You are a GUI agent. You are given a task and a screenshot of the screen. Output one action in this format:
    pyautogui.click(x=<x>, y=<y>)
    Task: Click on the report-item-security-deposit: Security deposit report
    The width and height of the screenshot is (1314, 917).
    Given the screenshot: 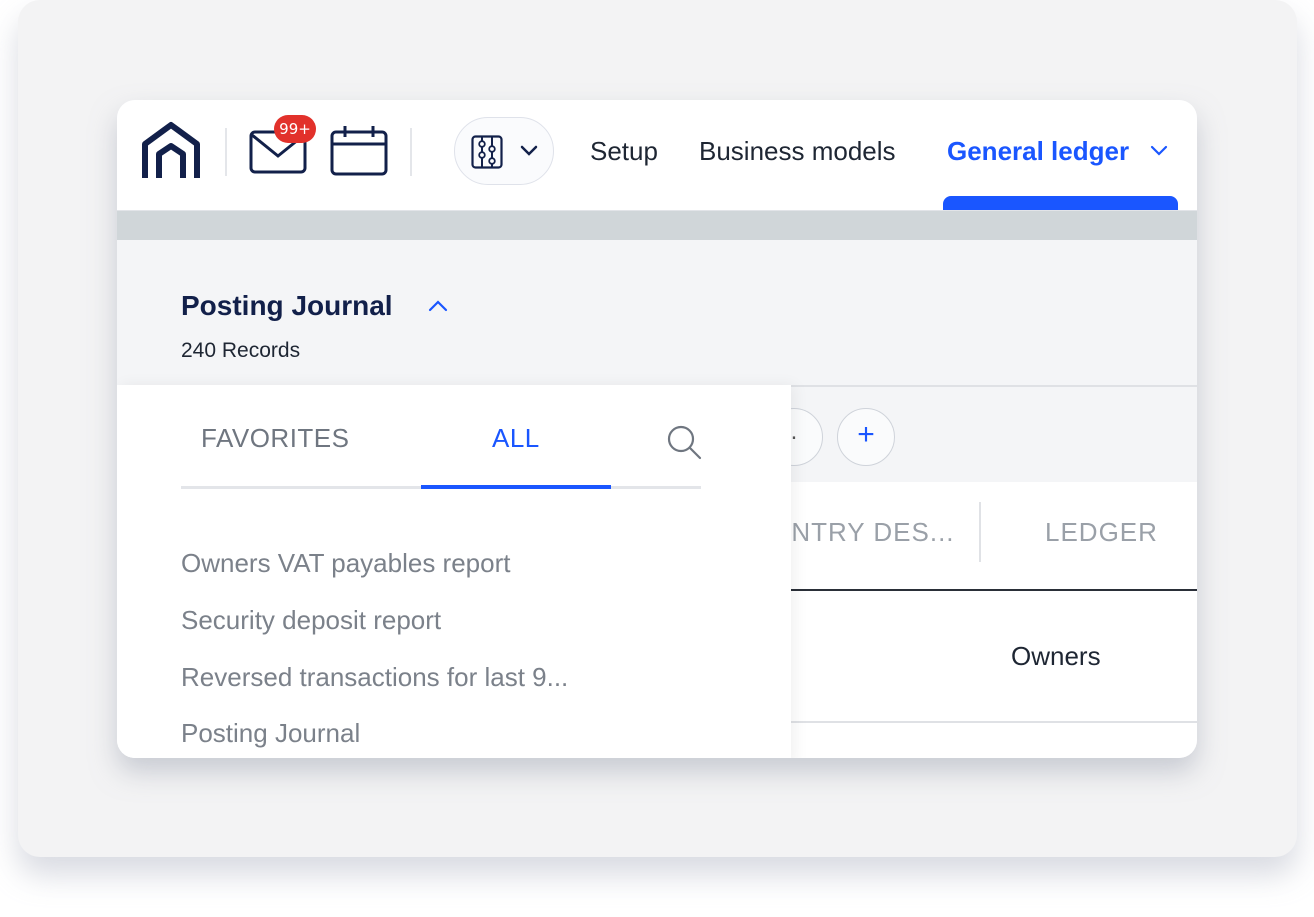 What is the action you would take?
    pyautogui.click(x=311, y=620)
    